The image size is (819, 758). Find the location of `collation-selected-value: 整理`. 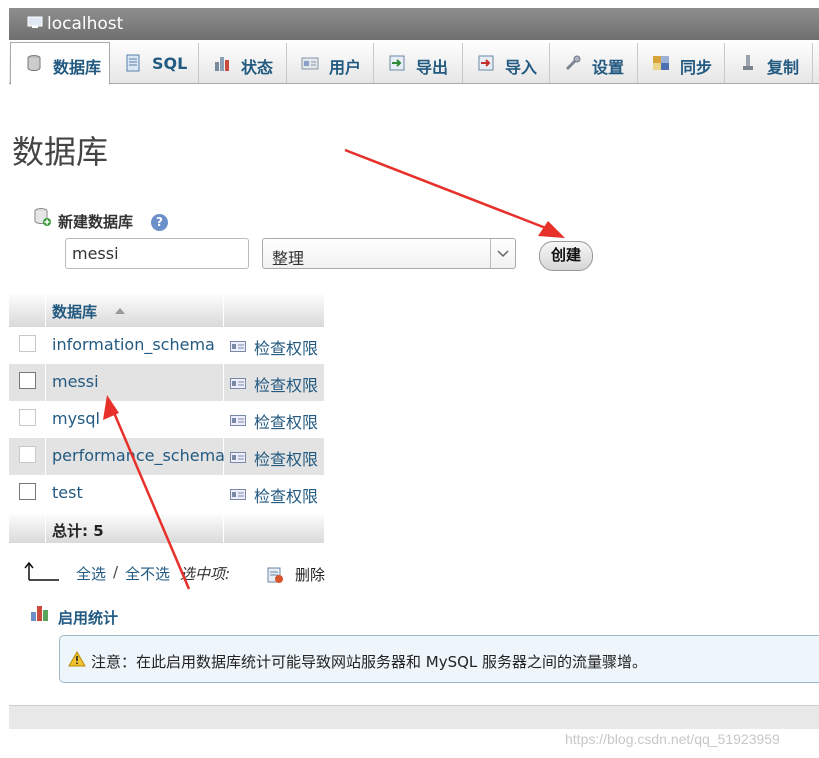

collation-selected-value: 整理 is located at coordinates (288, 258).